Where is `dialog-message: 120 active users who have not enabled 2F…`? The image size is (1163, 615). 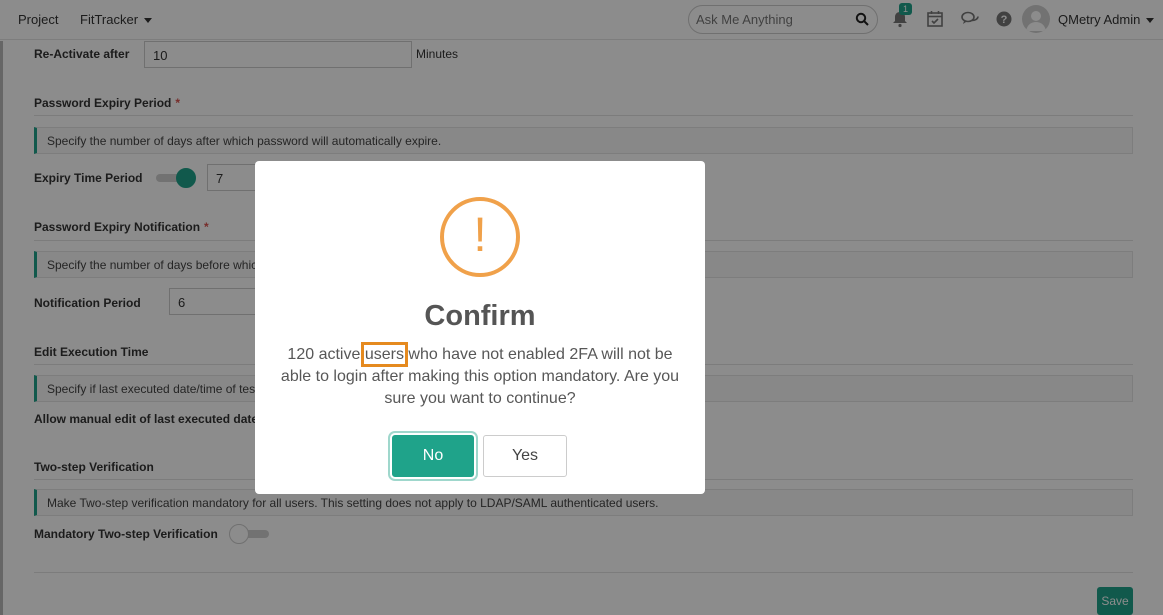 dialog-message: 120 active users who have not enabled 2F… is located at coordinates (480, 376).